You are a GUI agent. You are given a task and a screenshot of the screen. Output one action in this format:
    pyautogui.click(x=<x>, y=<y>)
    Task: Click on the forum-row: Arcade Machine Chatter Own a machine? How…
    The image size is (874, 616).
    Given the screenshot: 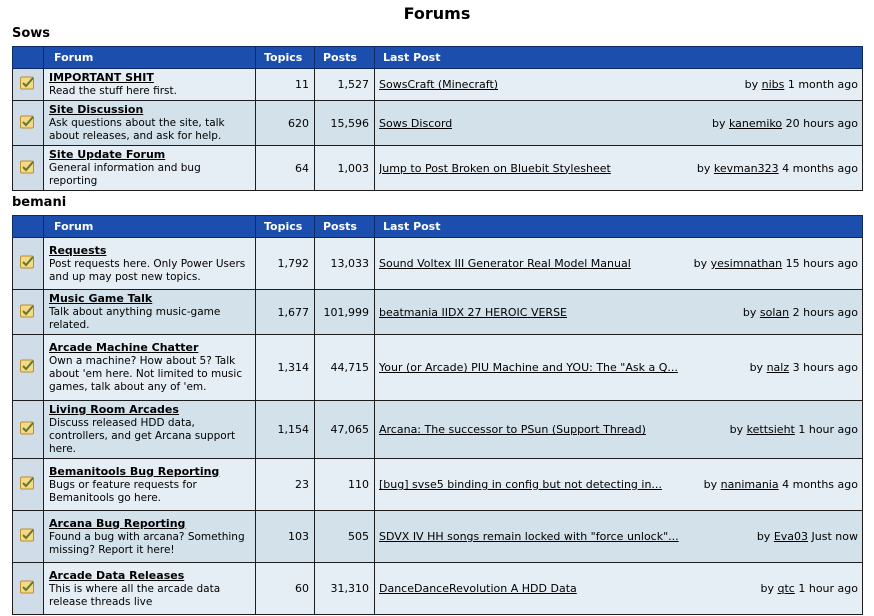 What is the action you would take?
    pyautogui.click(x=437, y=367)
    